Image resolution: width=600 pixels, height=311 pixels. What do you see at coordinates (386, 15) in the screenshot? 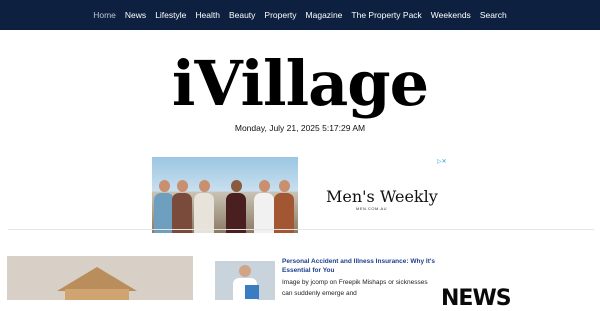
I see `nav-item-property-pack: The Property Pack` at bounding box center [386, 15].